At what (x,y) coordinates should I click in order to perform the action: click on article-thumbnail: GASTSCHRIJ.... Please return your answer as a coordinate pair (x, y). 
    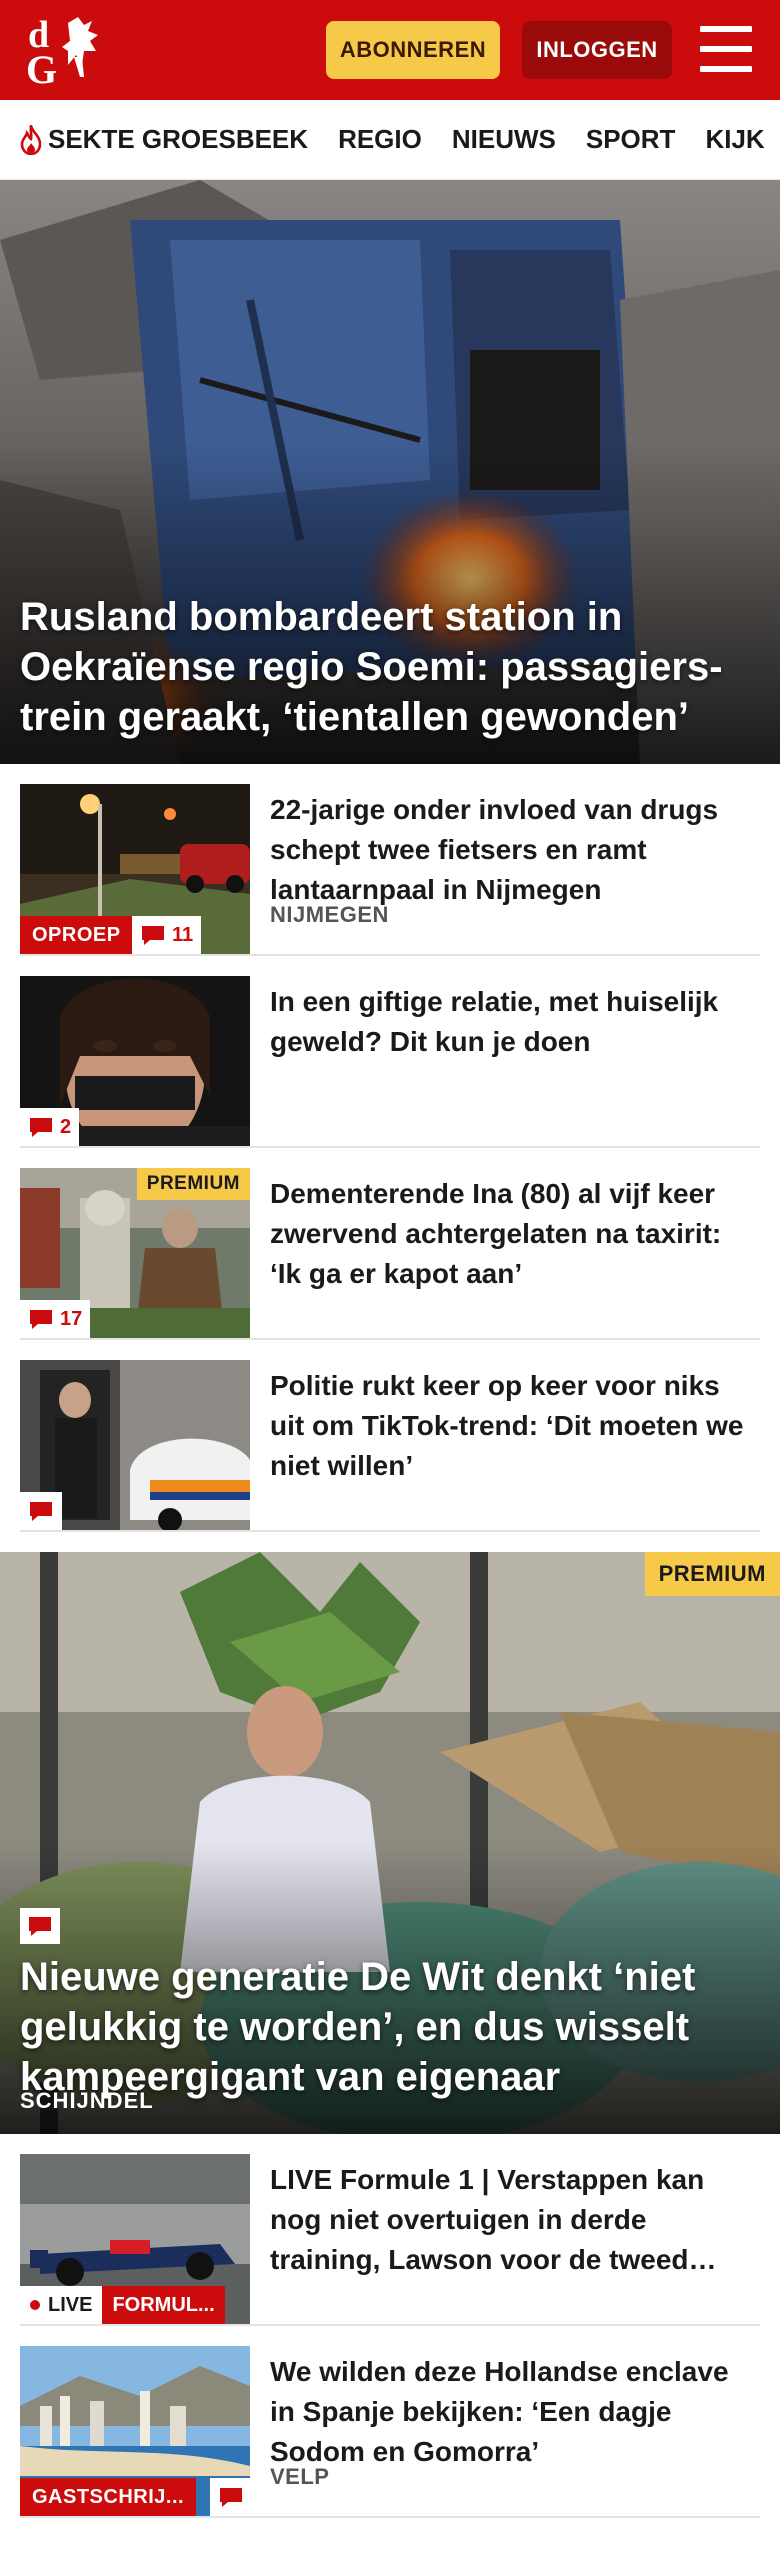
    Looking at the image, I should click on (135, 2431).